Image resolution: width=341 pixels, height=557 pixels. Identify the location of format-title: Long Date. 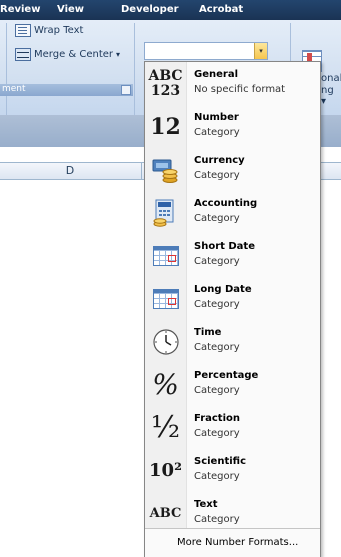
(223, 289).